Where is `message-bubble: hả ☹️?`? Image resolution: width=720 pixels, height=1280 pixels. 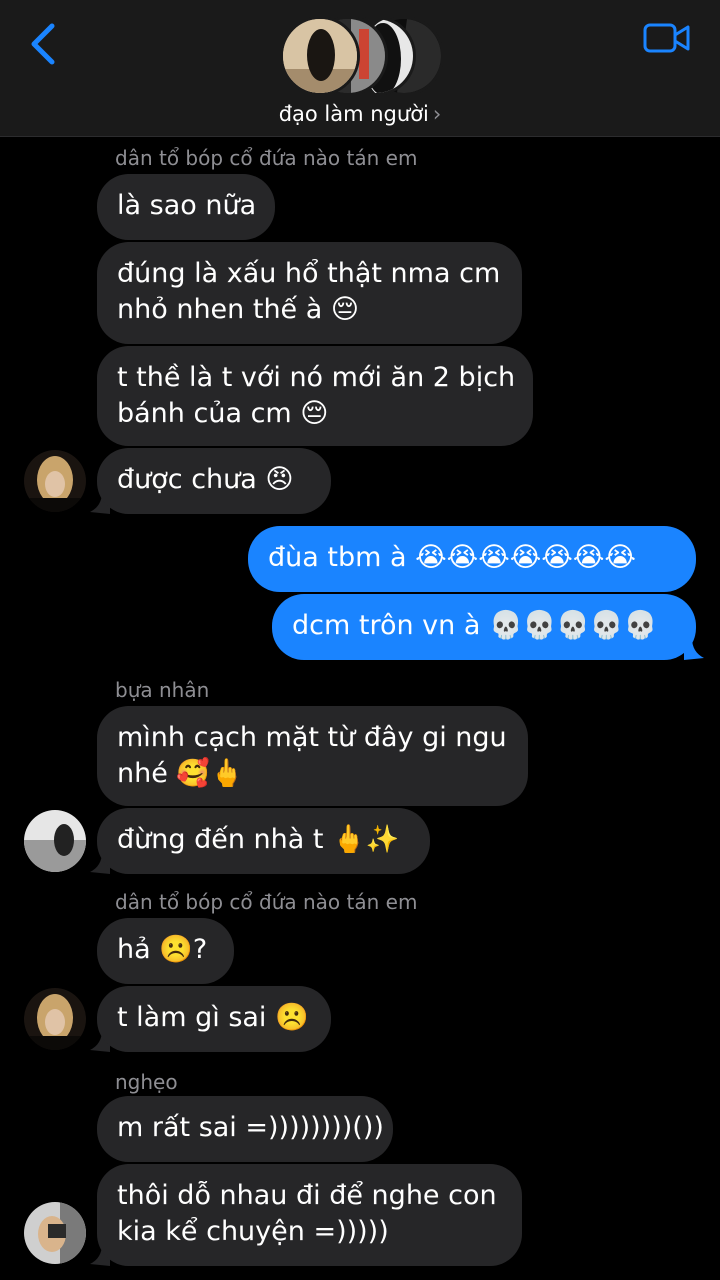
message-bubble: hả ☹️? is located at coordinates (165, 951).